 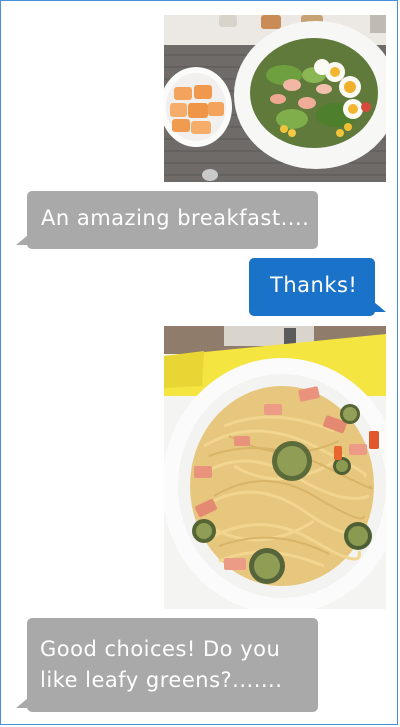 I want to click on salad-breakfast-photo, so click(x=275, y=98).